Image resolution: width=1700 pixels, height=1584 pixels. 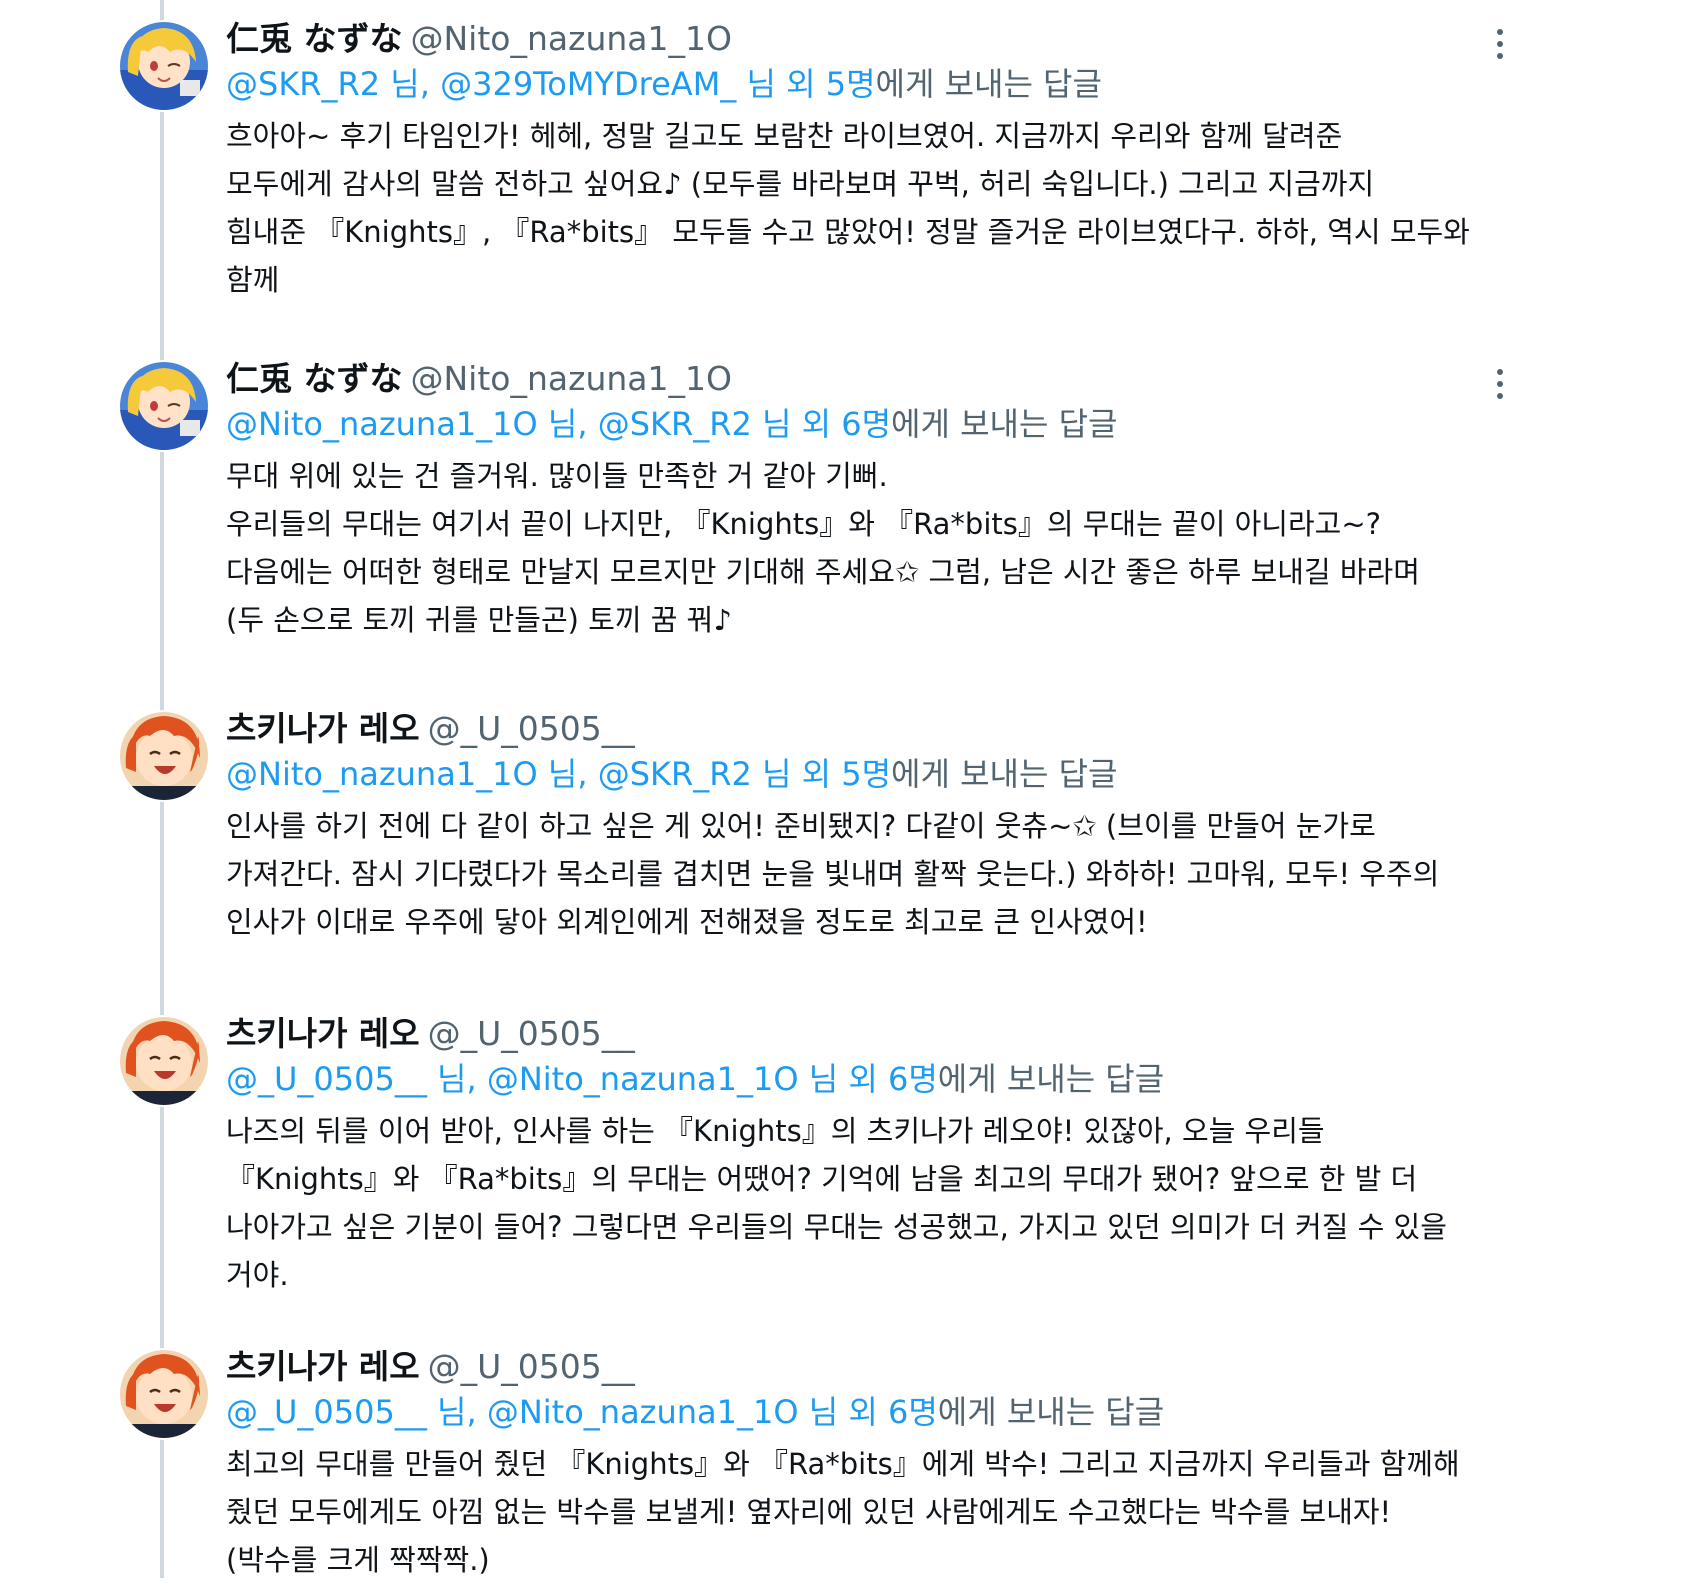 What do you see at coordinates (557, 476) in the screenshot?
I see `tweet-text-line: 무대 위에 있는 건 즐거워. 많이들 만족한 거 같아 기뻐.` at bounding box center [557, 476].